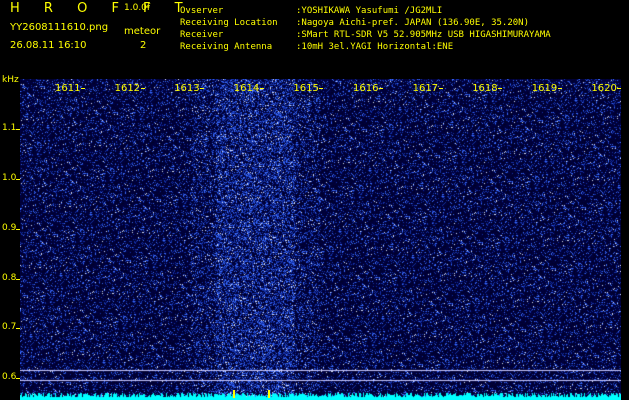  What do you see at coordinates (9, 278) in the screenshot?
I see `y-tick-label: 0.8` at bounding box center [9, 278].